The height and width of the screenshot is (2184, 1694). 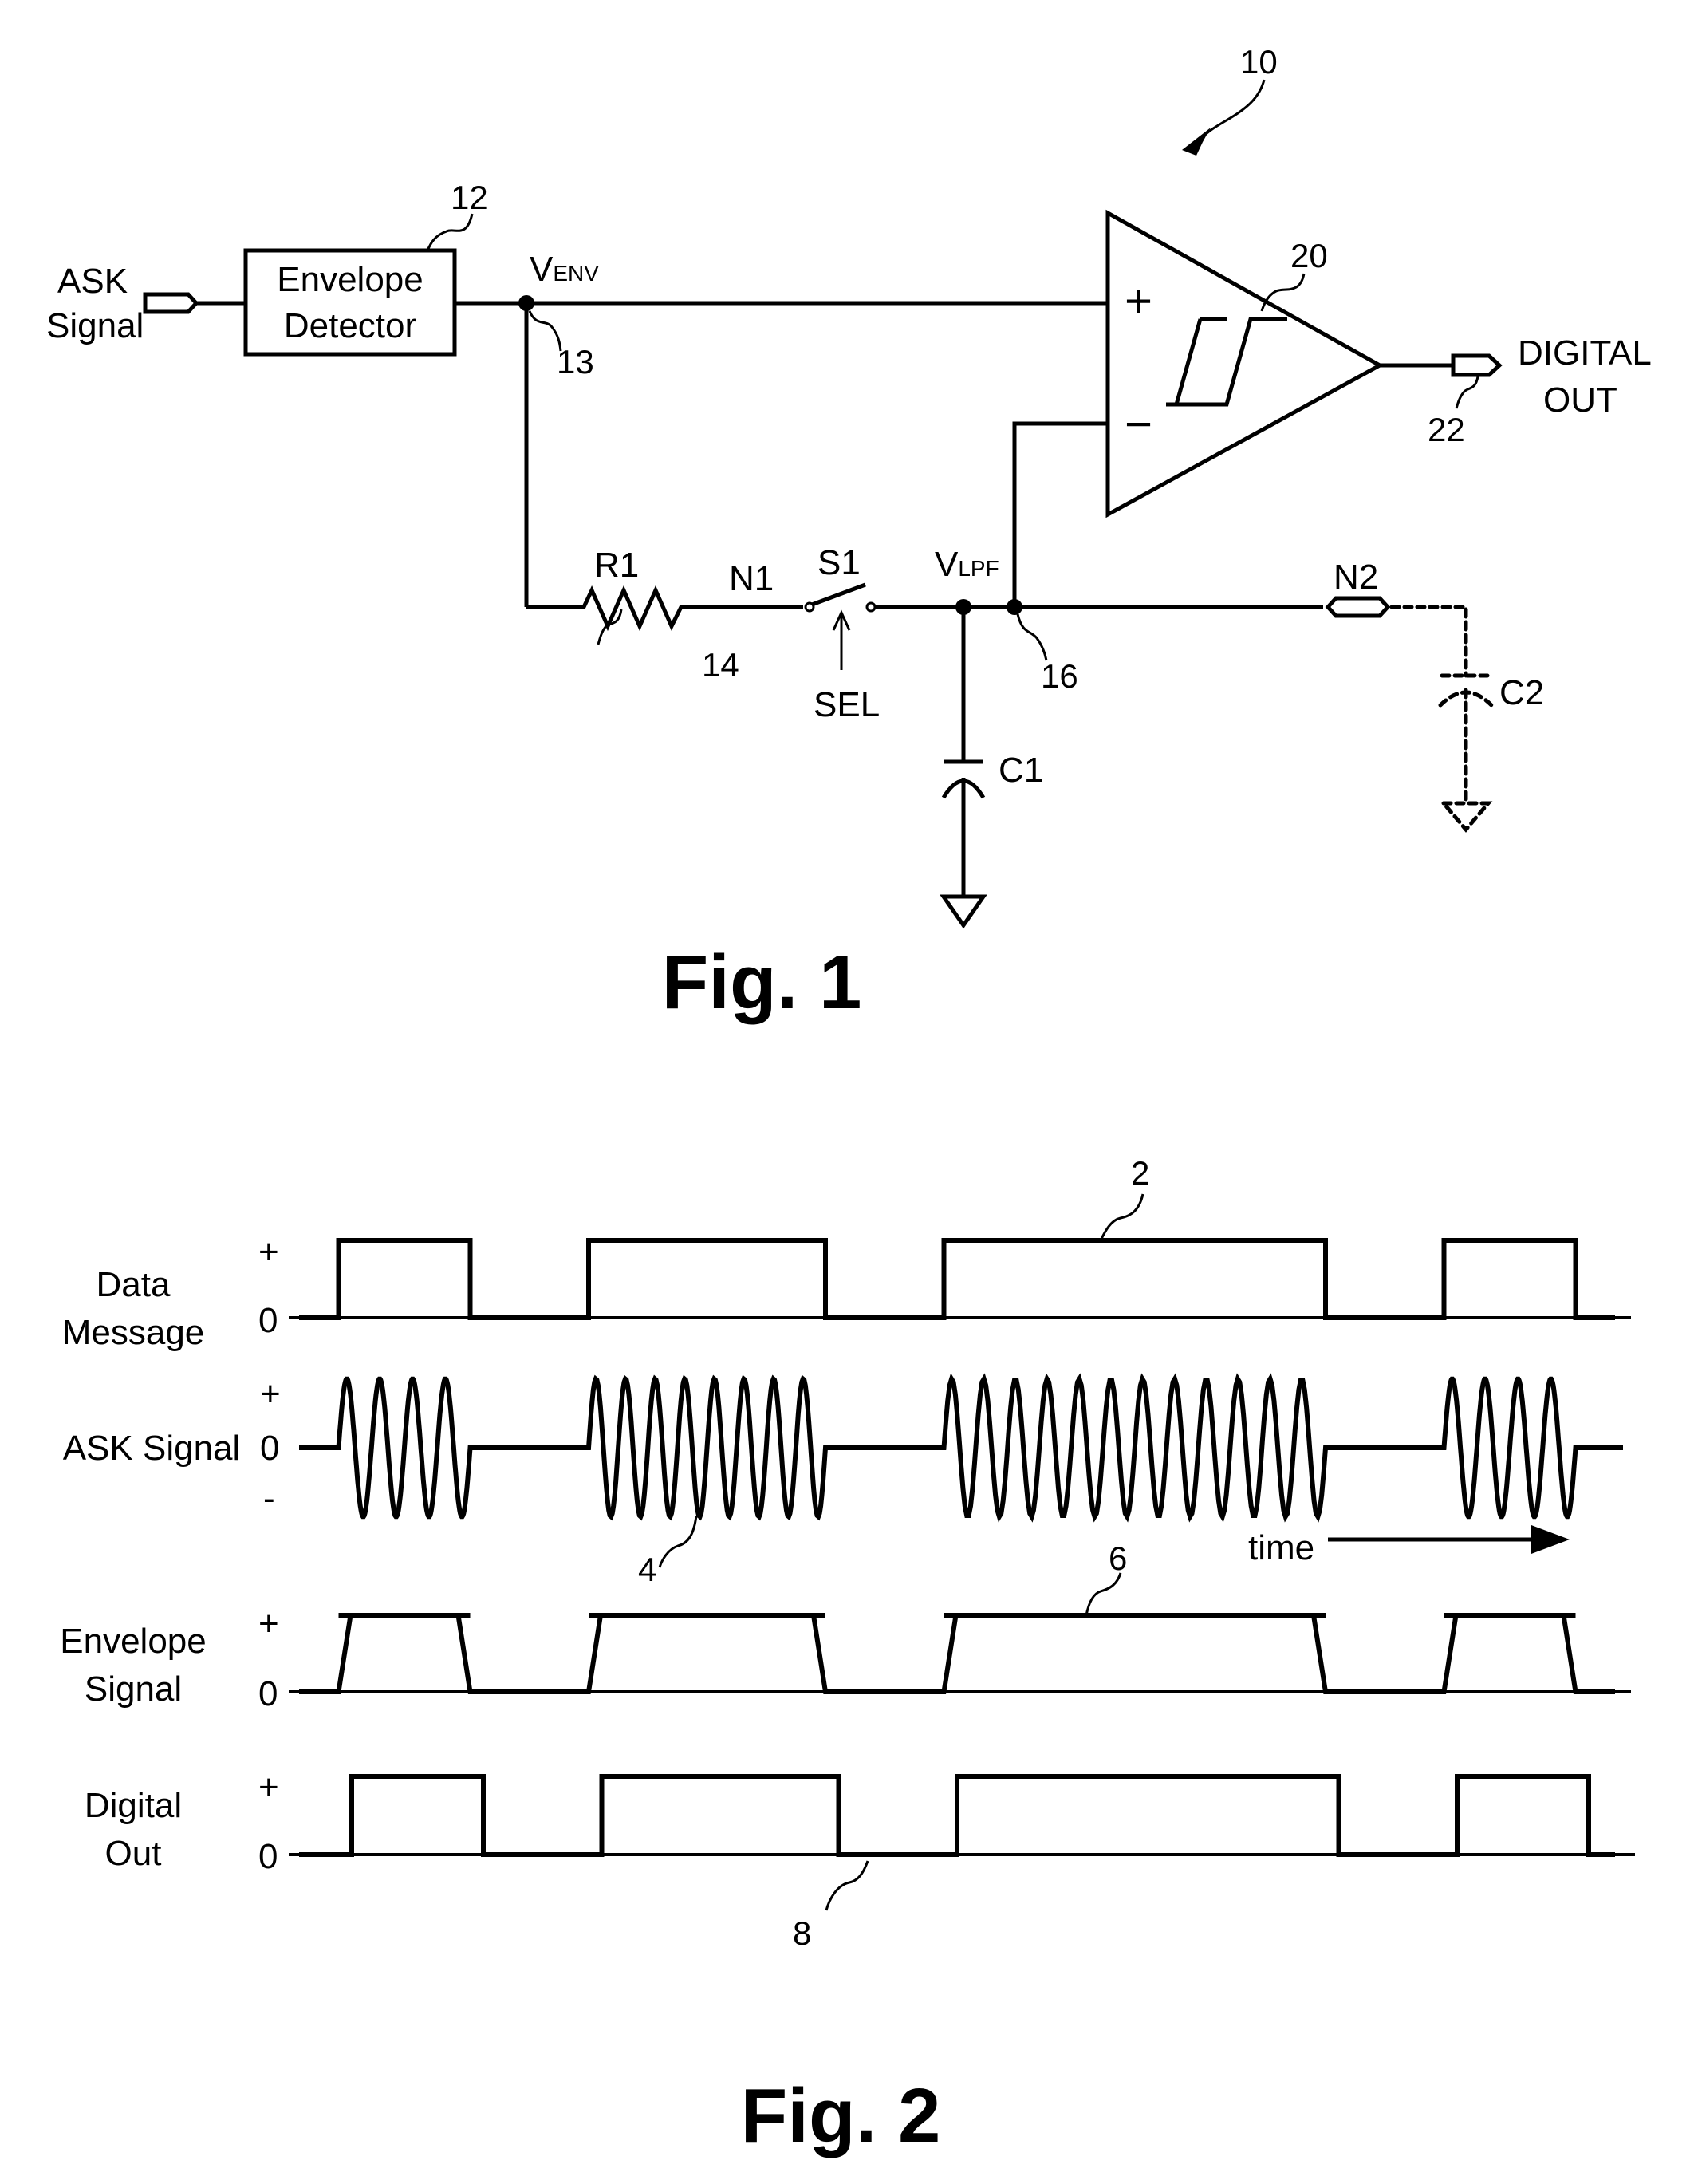 What do you see at coordinates (1522, 692) in the screenshot?
I see `capacitor-c2-label: C2` at bounding box center [1522, 692].